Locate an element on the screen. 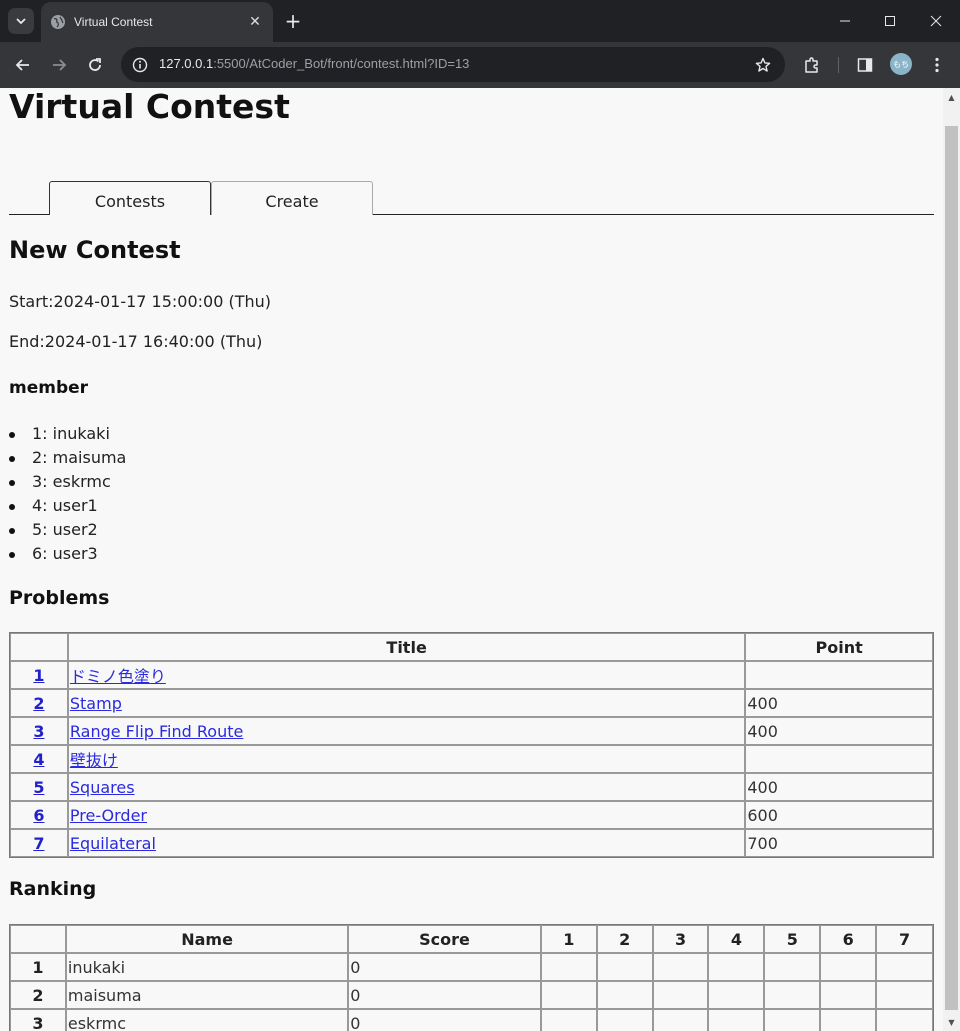  ranking-heading: Ranking is located at coordinates (53, 889).